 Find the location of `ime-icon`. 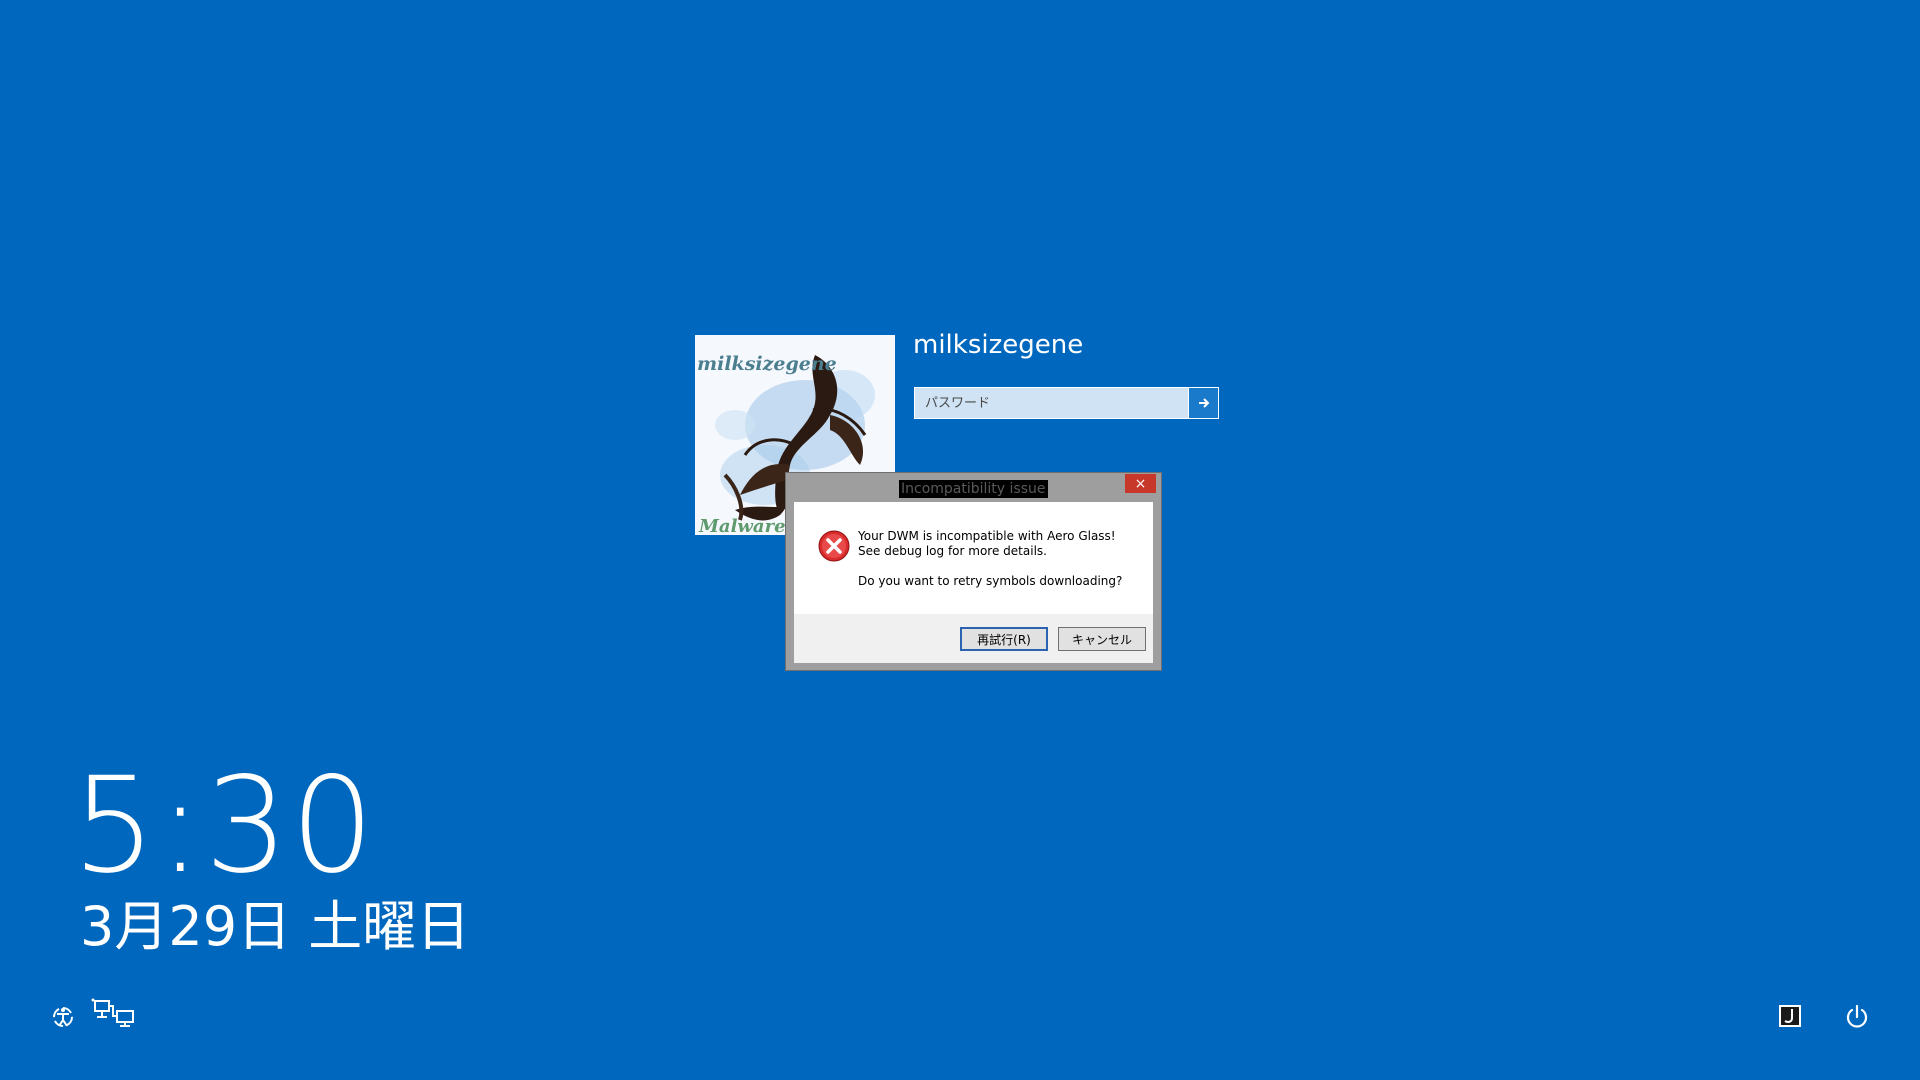

ime-icon is located at coordinates (1790, 1016).